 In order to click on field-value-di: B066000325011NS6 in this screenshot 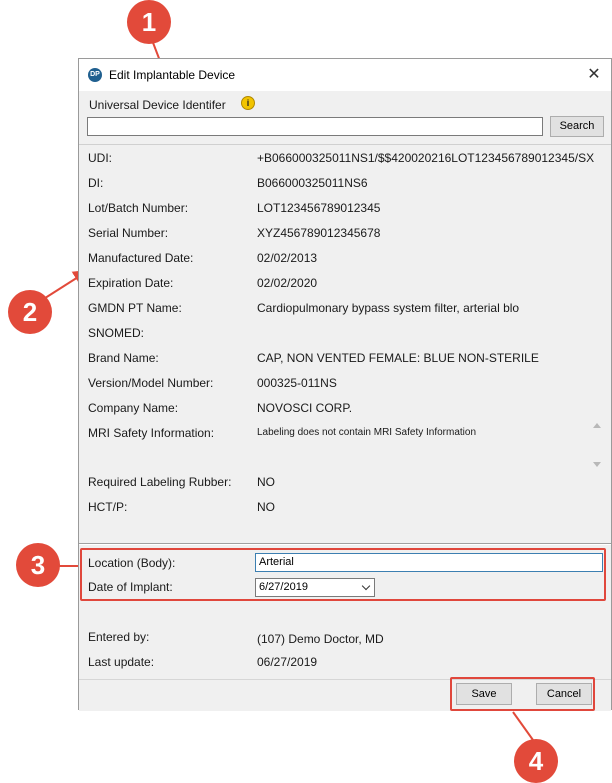, I will do `click(312, 183)`.